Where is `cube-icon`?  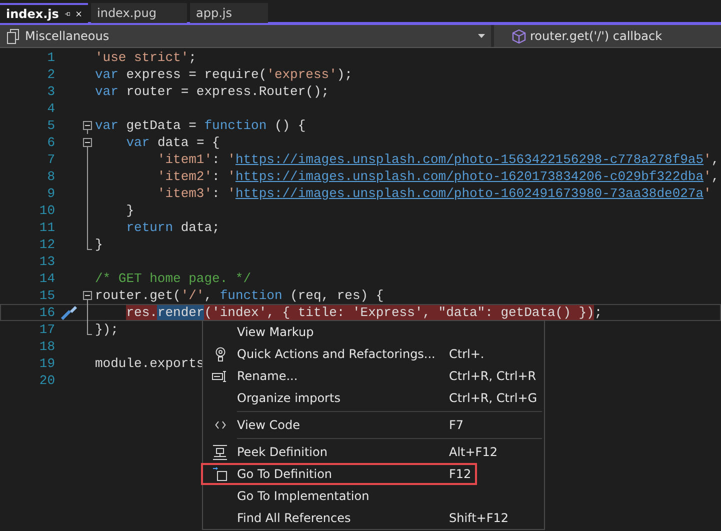 cube-icon is located at coordinates (519, 36).